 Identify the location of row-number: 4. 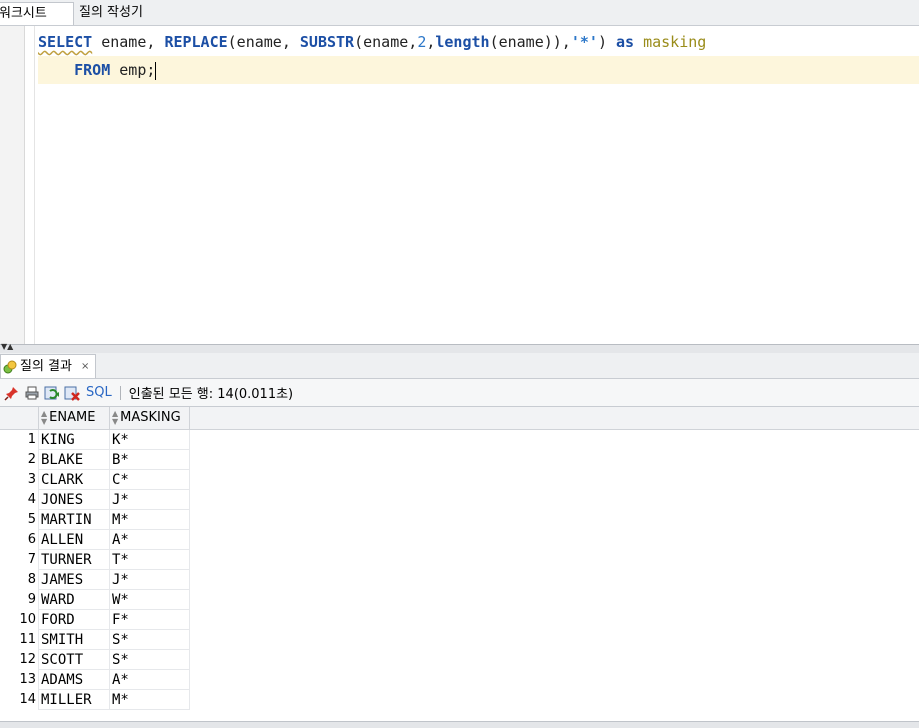
(18, 500).